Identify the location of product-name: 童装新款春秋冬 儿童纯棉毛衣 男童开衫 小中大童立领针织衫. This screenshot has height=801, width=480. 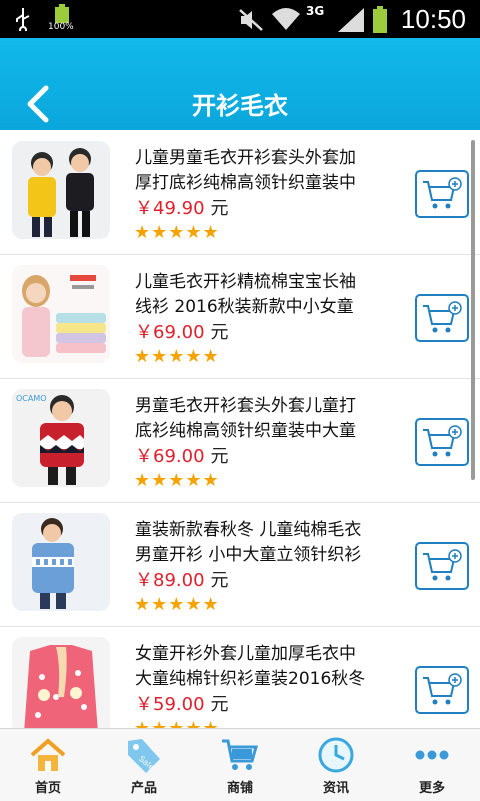
(262, 543).